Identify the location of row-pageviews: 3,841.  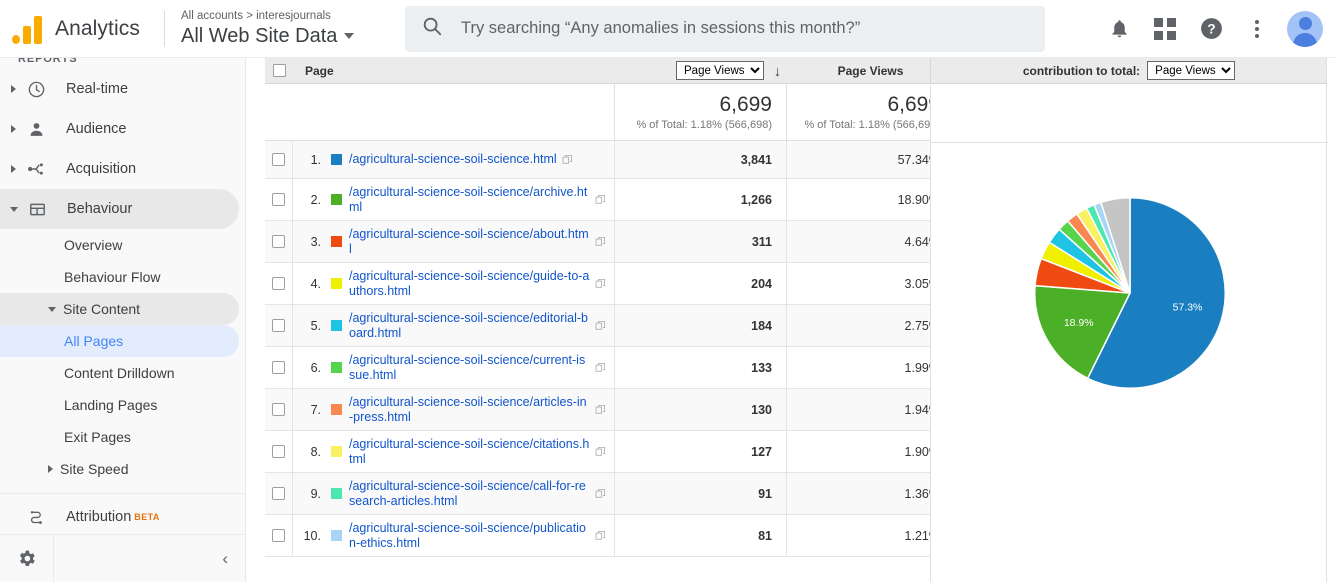
(701, 159).